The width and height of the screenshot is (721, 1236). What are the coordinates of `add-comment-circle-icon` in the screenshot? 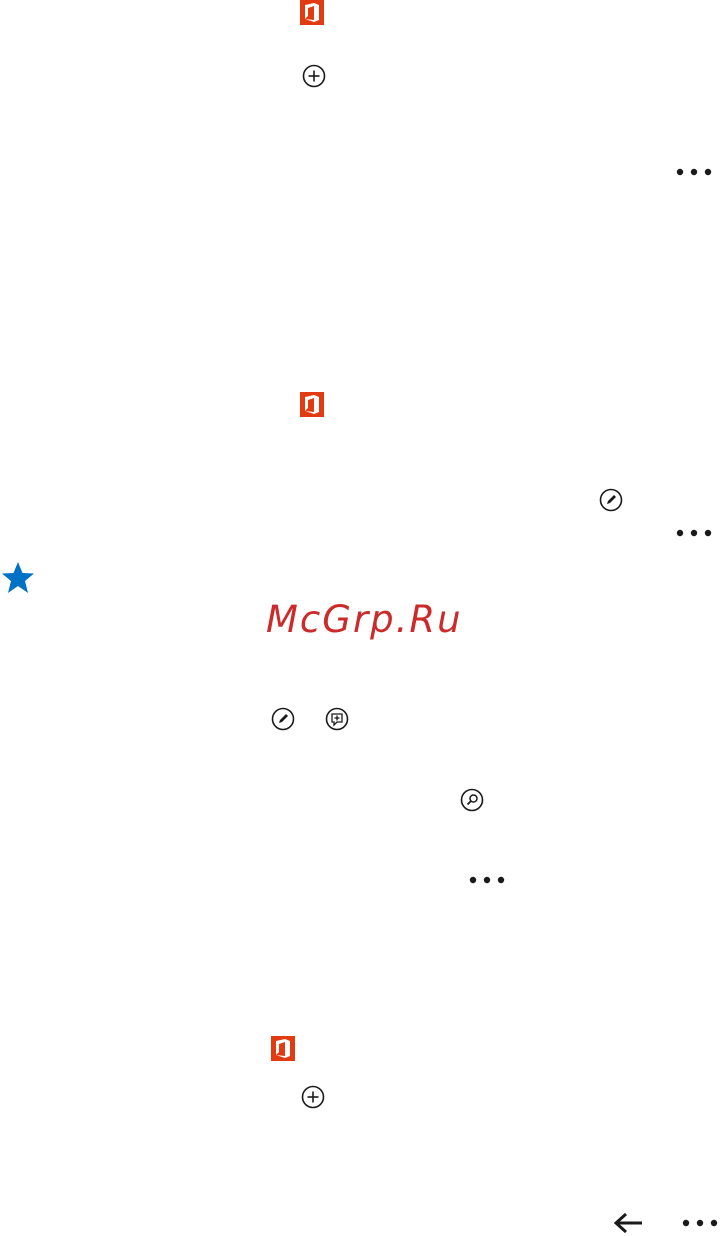 It's located at (337, 719).